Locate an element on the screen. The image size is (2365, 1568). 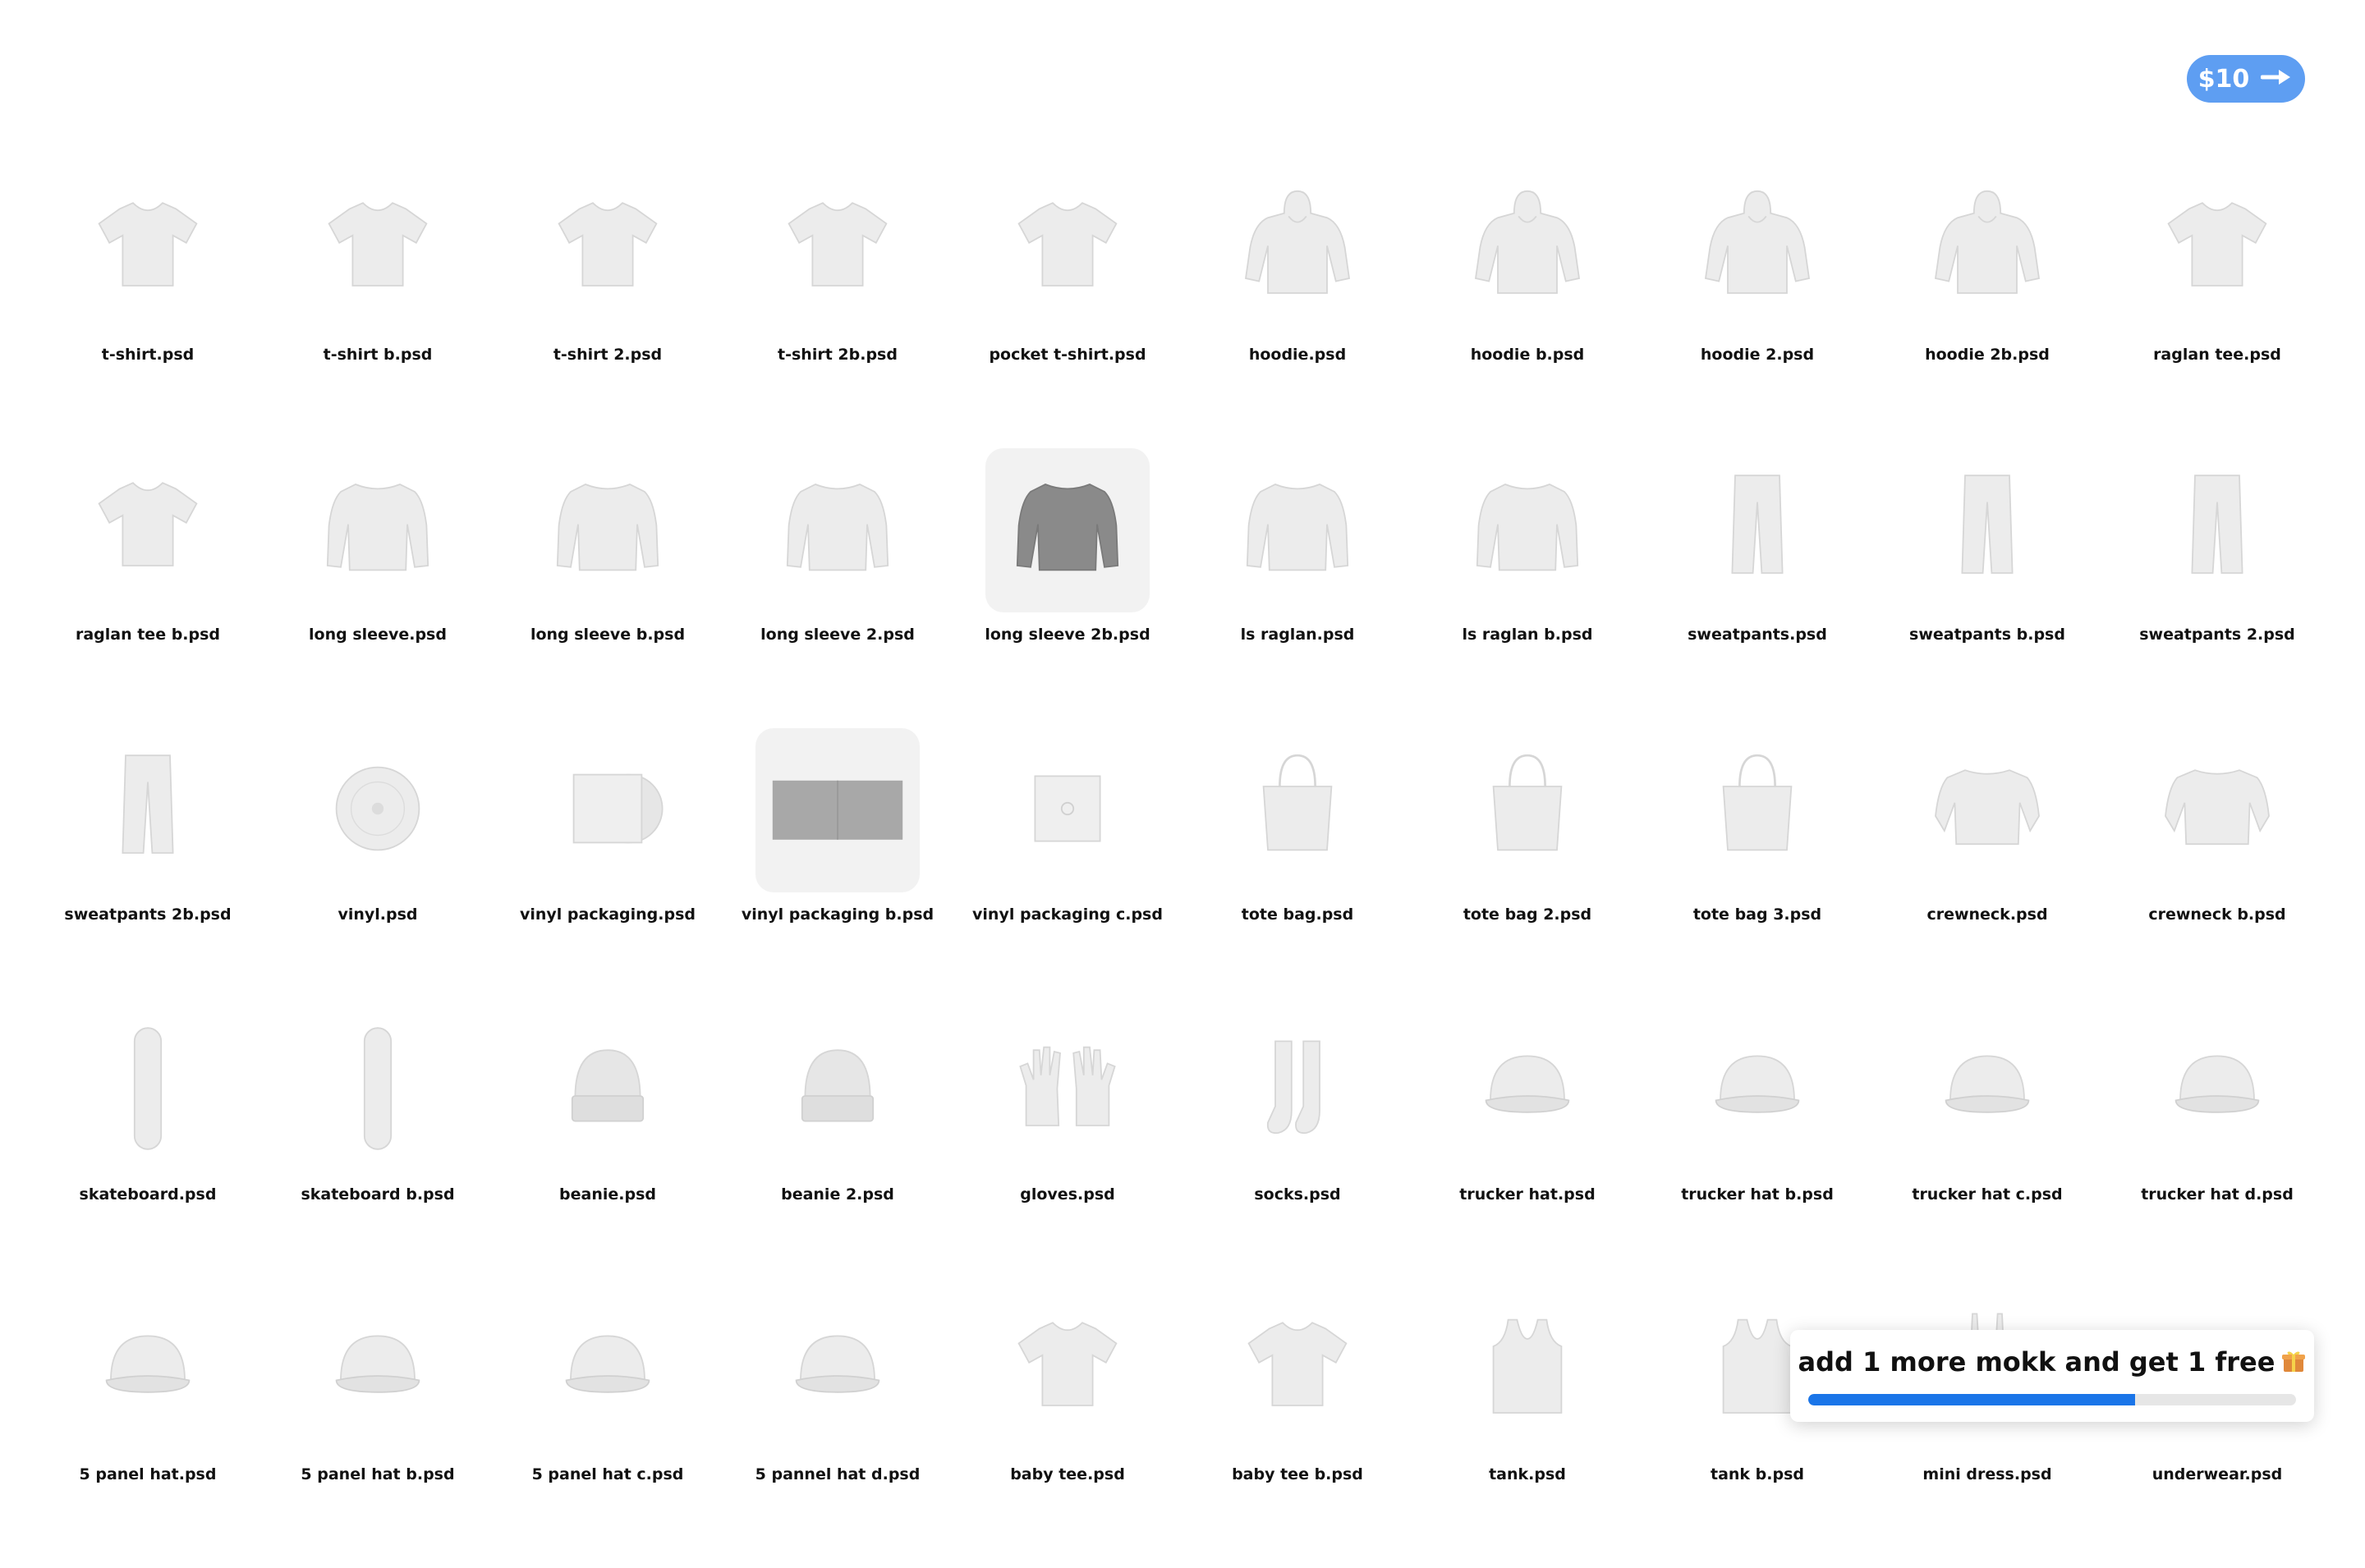
mockup-item: t-shirt b.psd is located at coordinates (378, 308).